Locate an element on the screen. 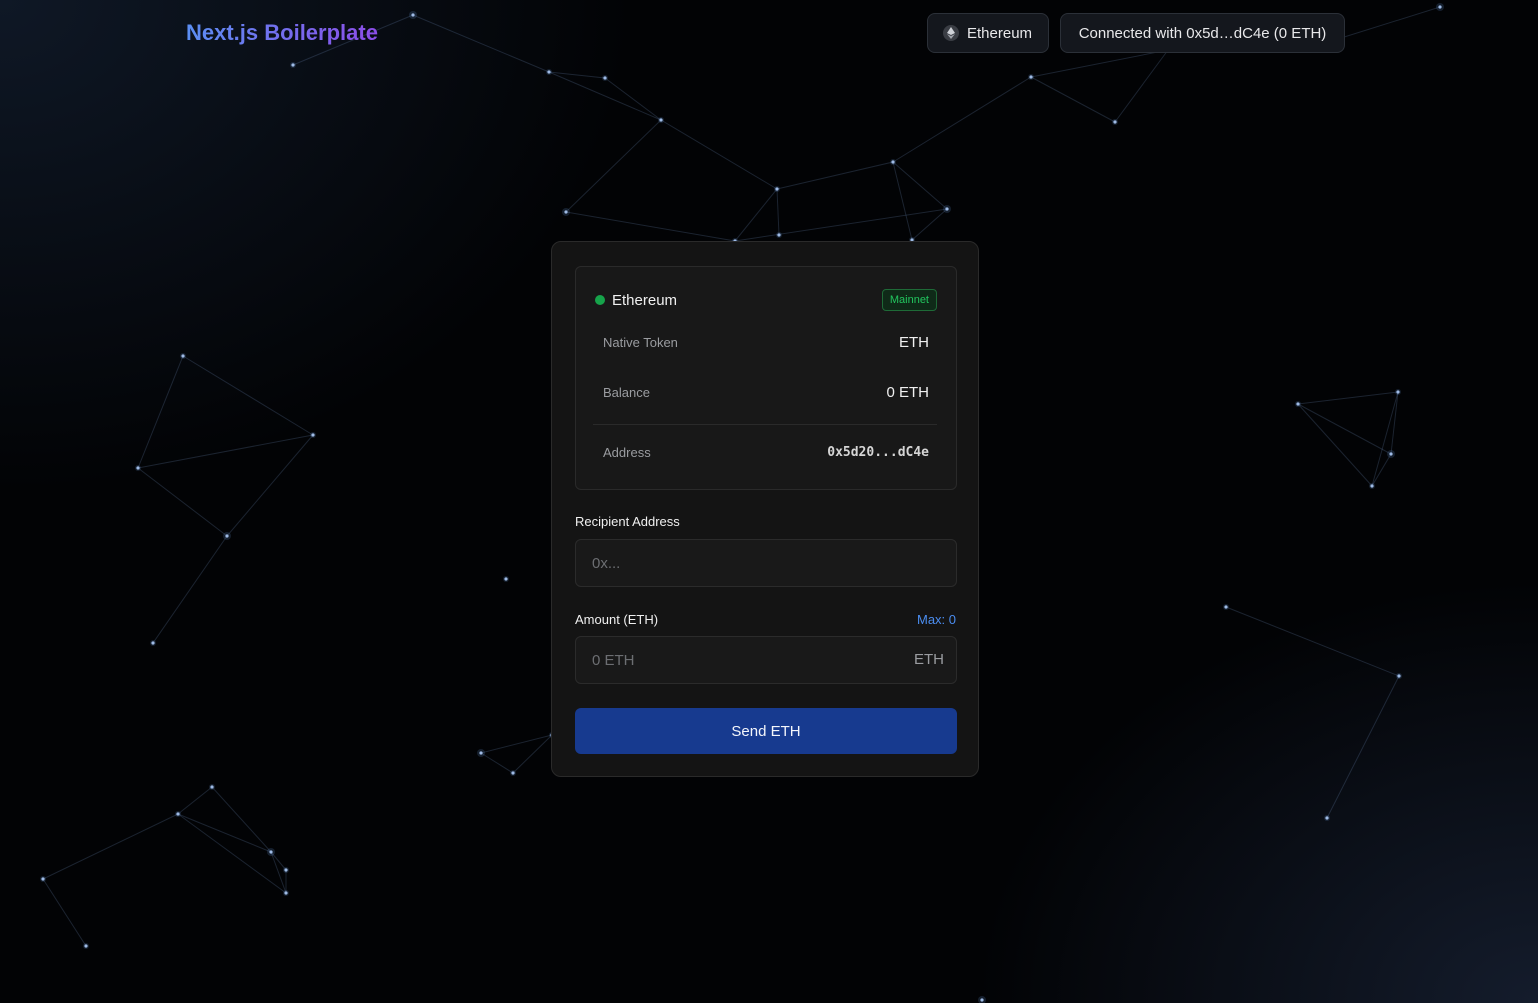 The width and height of the screenshot is (1538, 1003). amount-label: Amount (ETH) is located at coordinates (617, 619).